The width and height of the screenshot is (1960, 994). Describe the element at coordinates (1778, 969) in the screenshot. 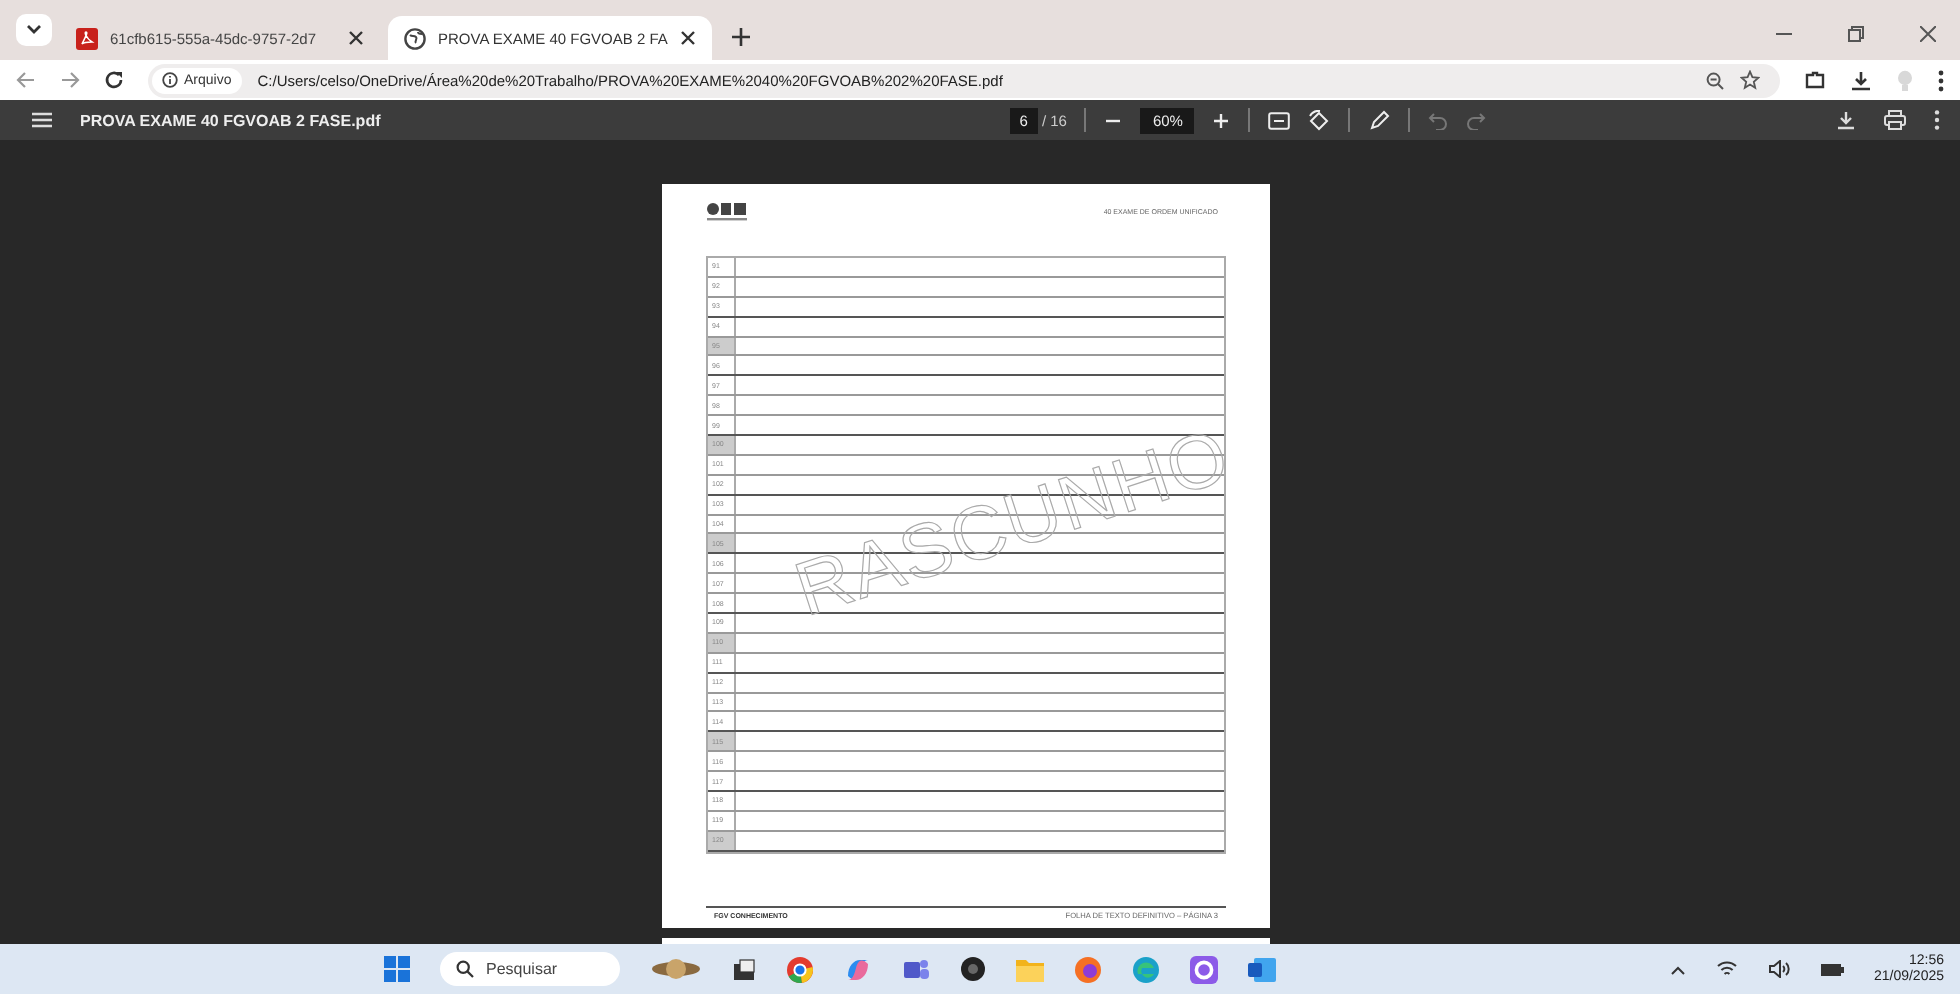

I see `speaker-icon` at that location.